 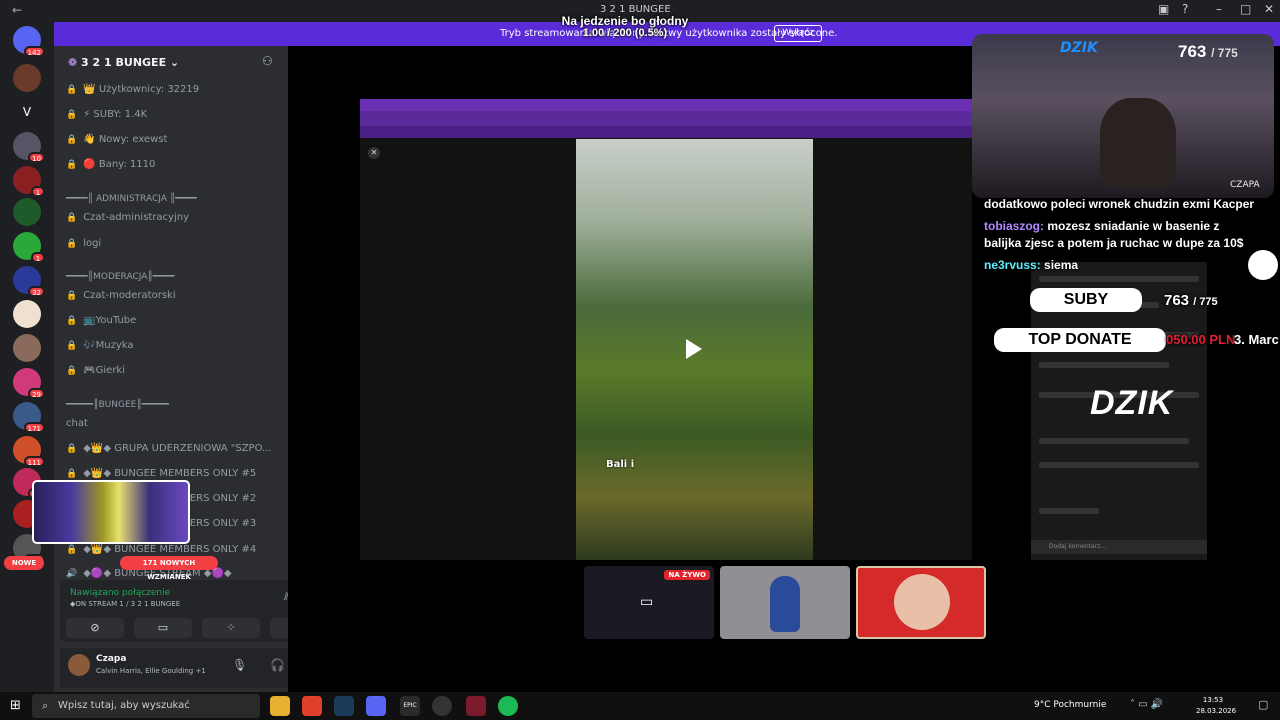 I want to click on channel-label: Czat-administracyjny, so click(x=136, y=217).